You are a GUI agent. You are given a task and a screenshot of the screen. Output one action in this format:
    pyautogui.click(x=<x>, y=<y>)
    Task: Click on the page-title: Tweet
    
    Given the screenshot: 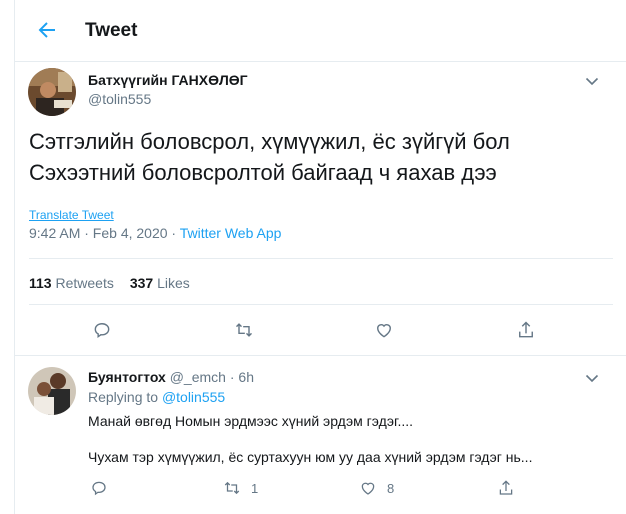 What is the action you would take?
    pyautogui.click(x=111, y=30)
    